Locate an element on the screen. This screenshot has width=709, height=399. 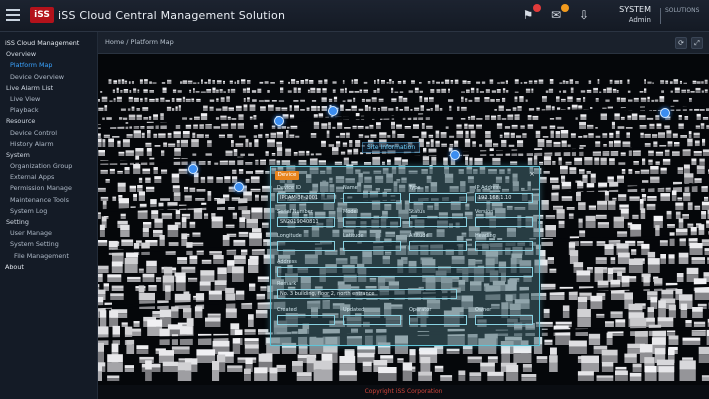
field-label: Name is located at coordinates (350, 188).